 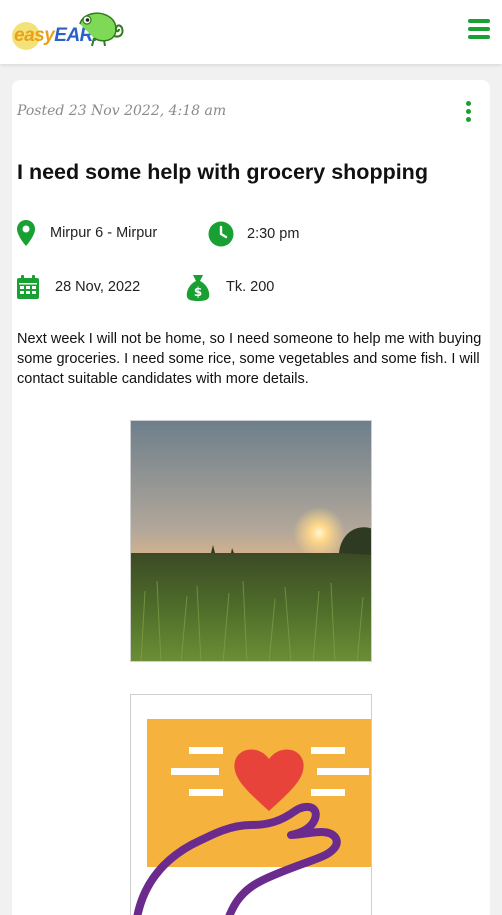 What do you see at coordinates (34, 35) in the screenshot?
I see `logo-text-easy: easy` at bounding box center [34, 35].